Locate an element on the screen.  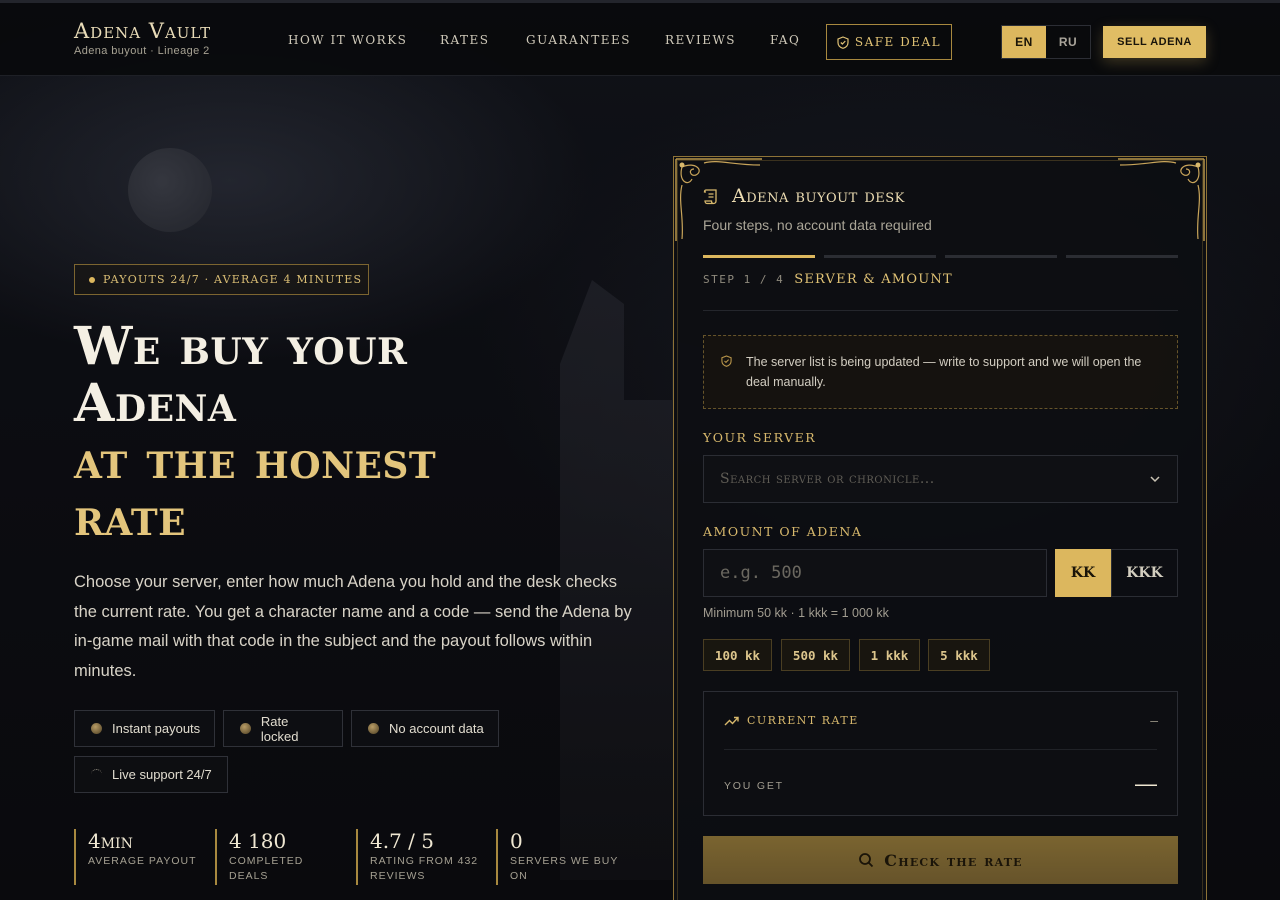
stat-label-2: REVIEWS is located at coordinates (398, 876).